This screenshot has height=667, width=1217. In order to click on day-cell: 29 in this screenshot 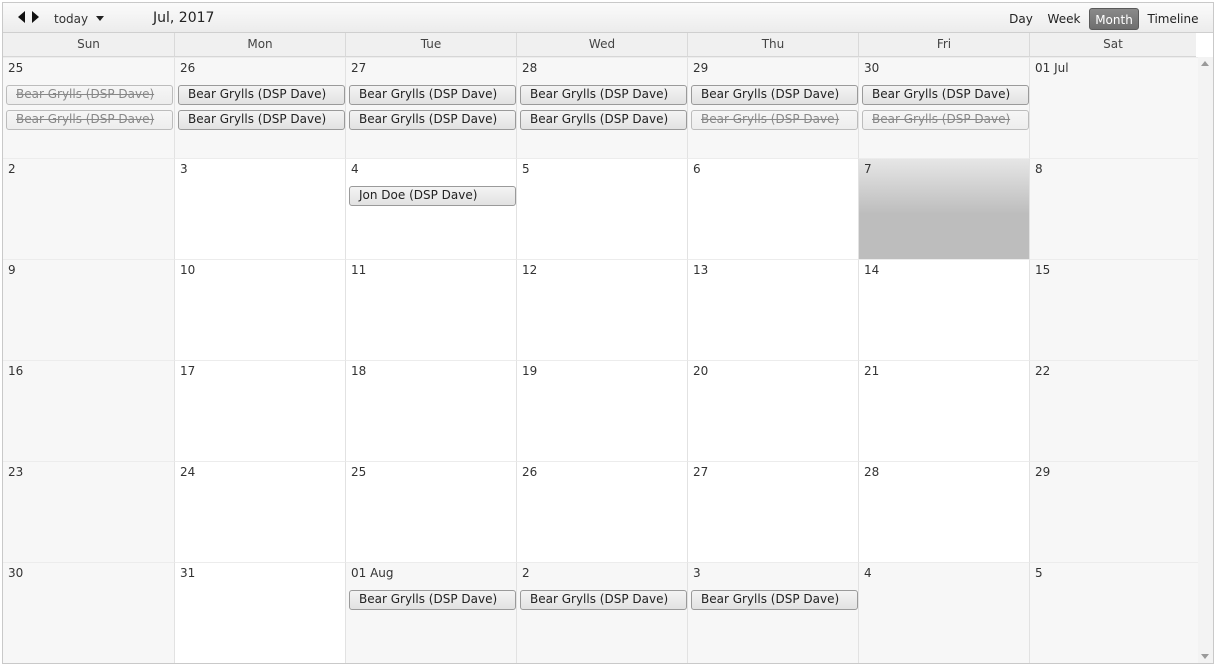, I will do `click(1114, 511)`.